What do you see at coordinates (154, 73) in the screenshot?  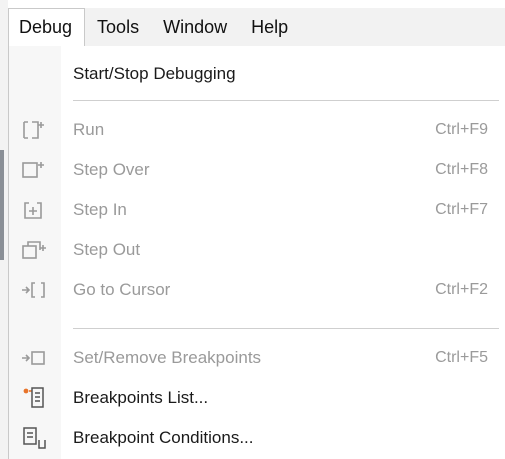 I see `menu-item-label: Start/Stop Debugging` at bounding box center [154, 73].